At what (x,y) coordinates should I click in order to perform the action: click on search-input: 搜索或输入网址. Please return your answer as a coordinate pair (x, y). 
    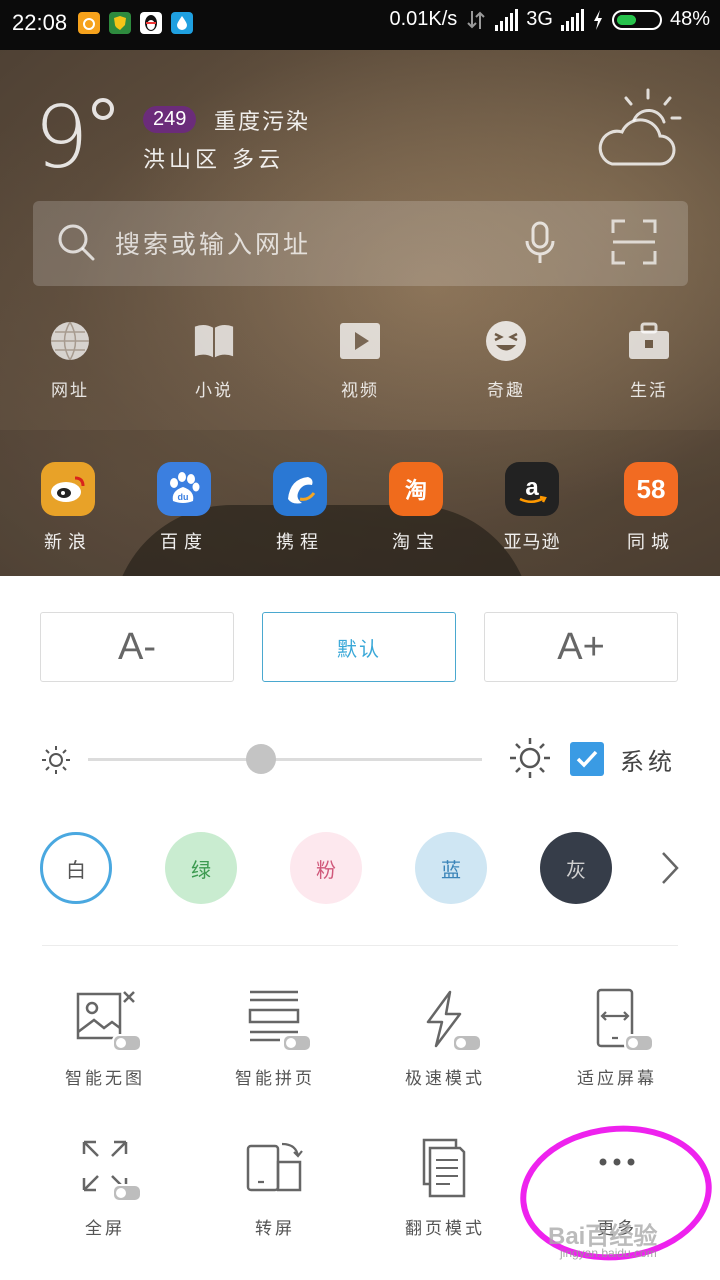
    Looking at the image, I should click on (213, 243).